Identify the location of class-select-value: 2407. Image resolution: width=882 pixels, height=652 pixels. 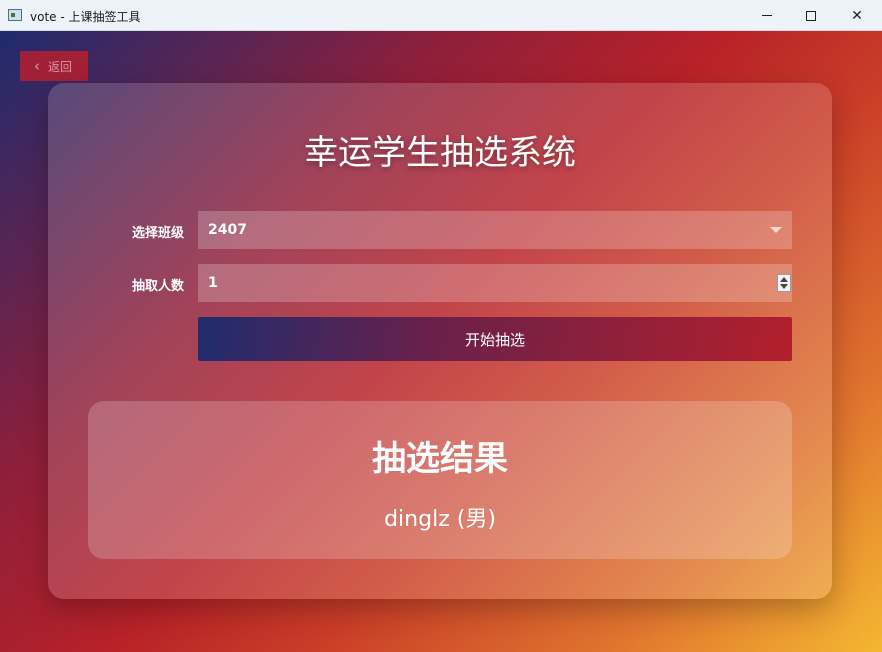
(227, 230).